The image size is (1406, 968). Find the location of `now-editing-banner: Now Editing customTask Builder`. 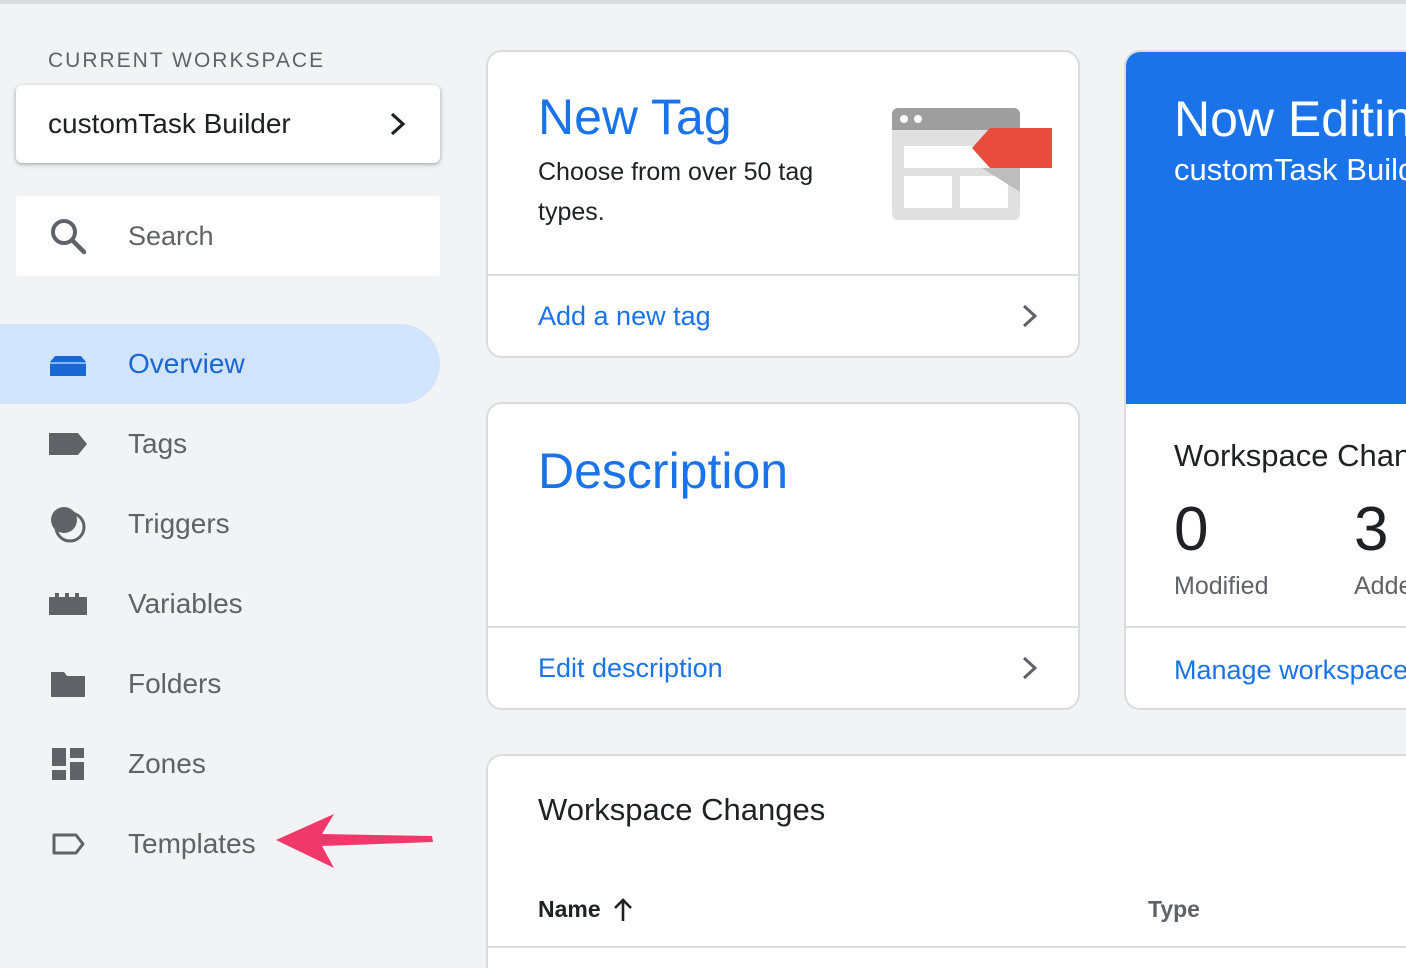

now-editing-banner: Now Editing customTask Builder is located at coordinates (1266, 228).